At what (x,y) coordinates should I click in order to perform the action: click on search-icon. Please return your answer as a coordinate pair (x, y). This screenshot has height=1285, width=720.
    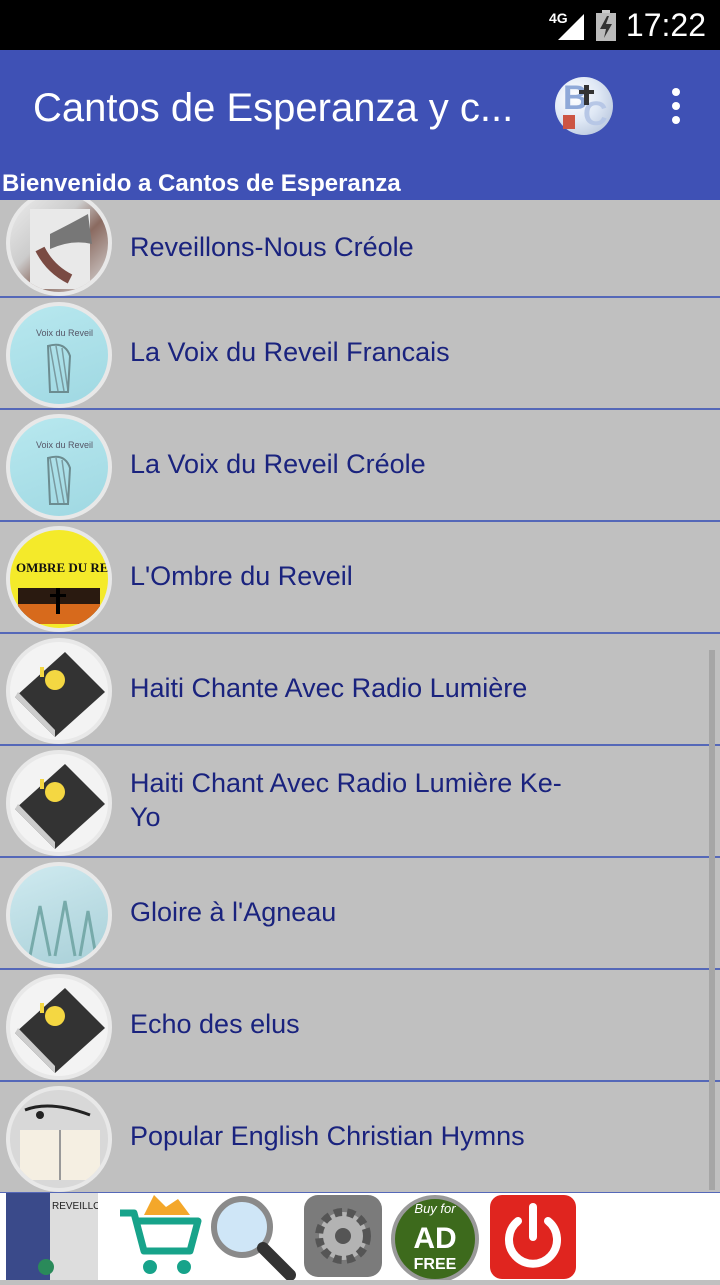
    Looking at the image, I should click on (251, 1237).